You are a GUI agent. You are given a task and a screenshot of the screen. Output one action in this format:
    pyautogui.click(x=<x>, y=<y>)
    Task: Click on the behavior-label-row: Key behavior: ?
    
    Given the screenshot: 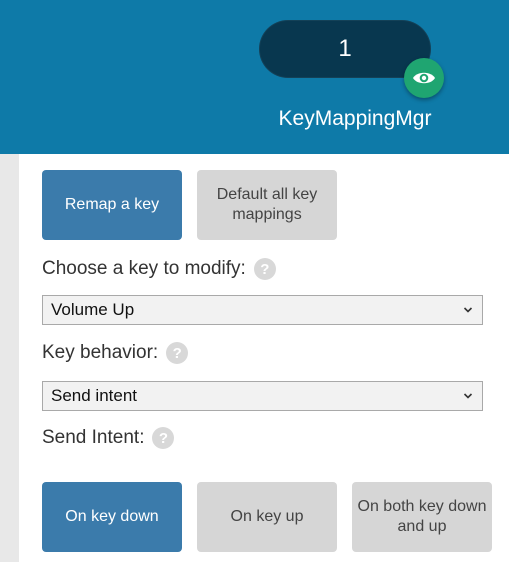 What is the action you would take?
    pyautogui.click(x=115, y=353)
    